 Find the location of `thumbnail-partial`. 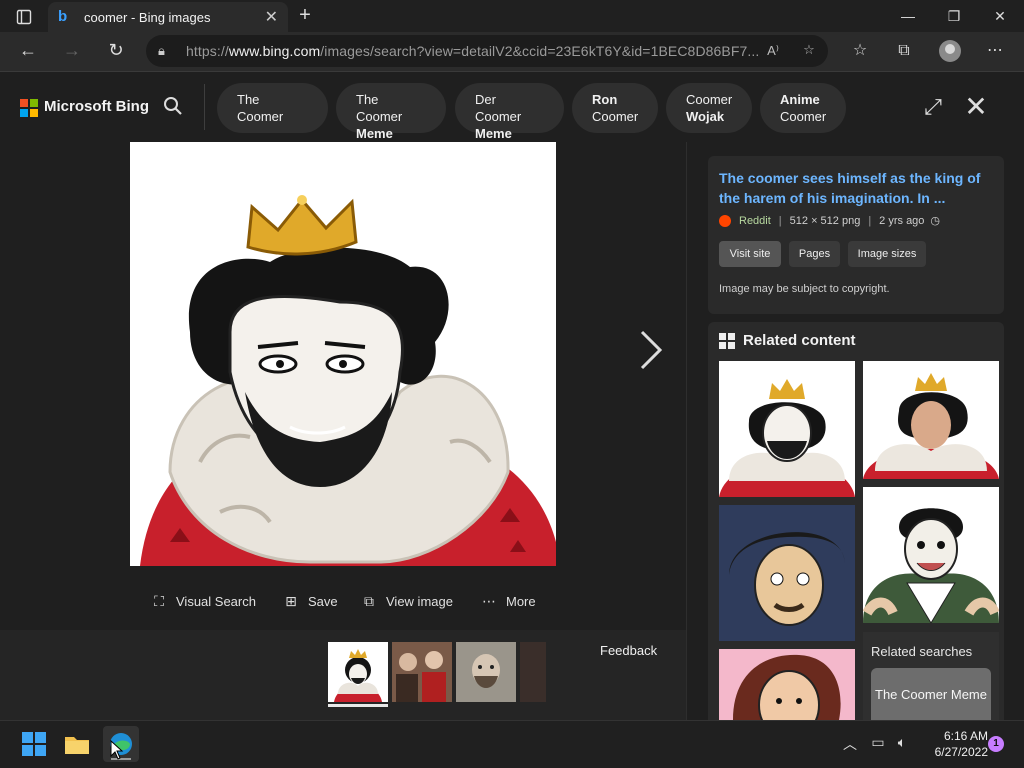

thumbnail-partial is located at coordinates (533, 672).